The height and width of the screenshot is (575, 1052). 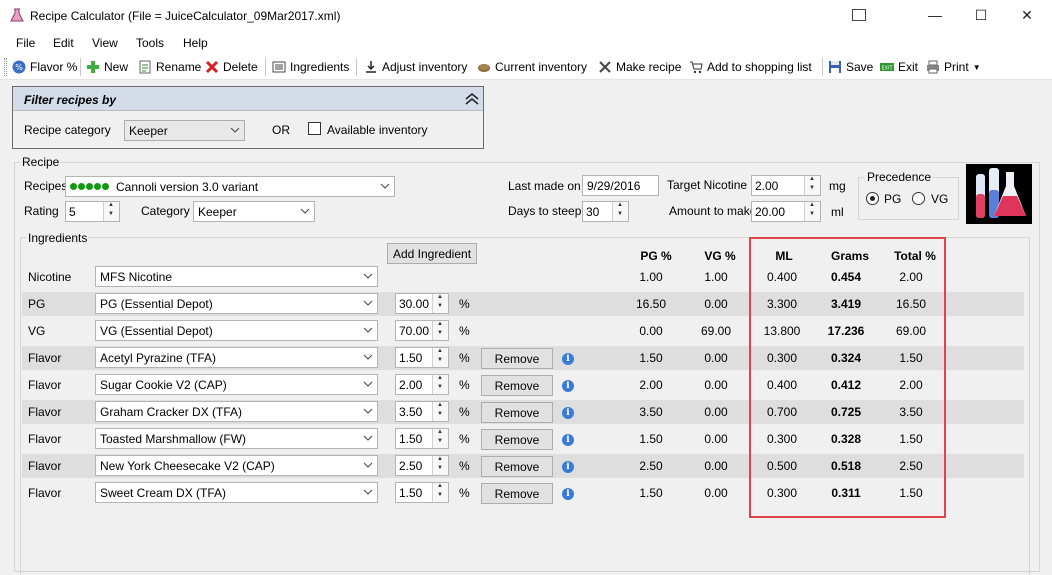 What do you see at coordinates (605, 67) in the screenshot?
I see `tools-icon` at bounding box center [605, 67].